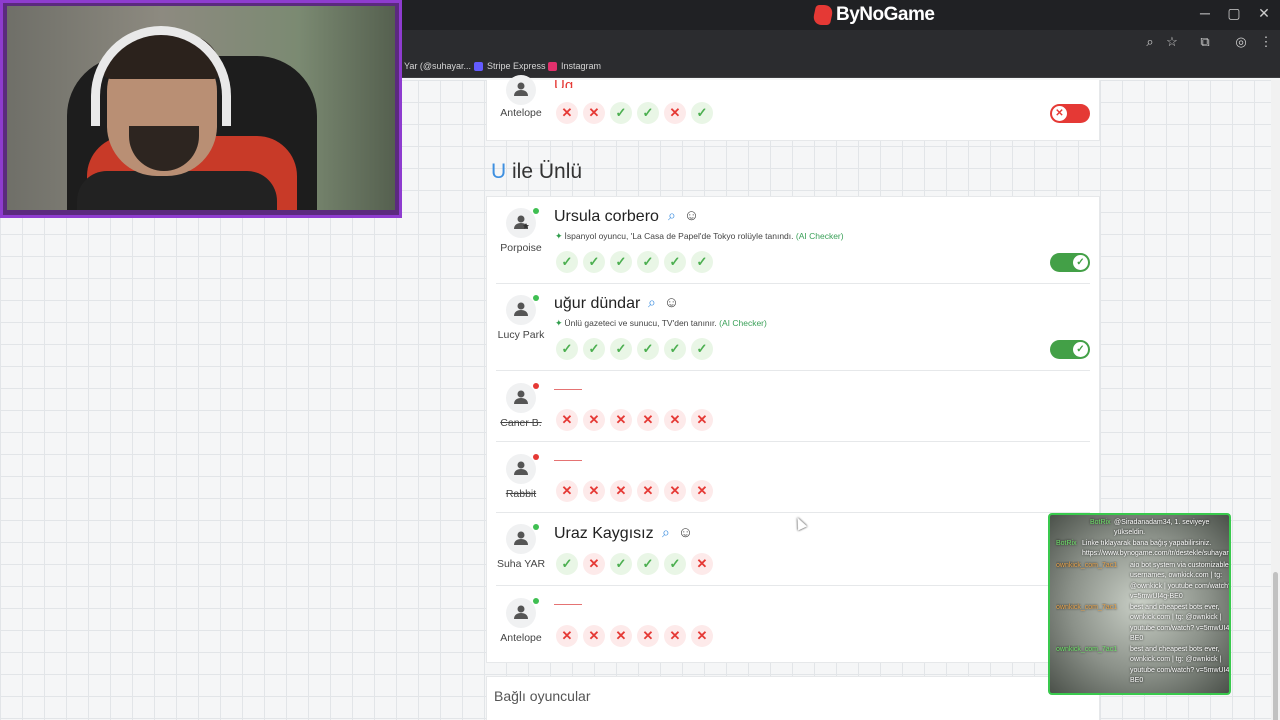 The width and height of the screenshot is (1280, 720). Describe the element at coordinates (604, 533) in the screenshot. I see `answer-text: Uraz Kaygısız` at that location.